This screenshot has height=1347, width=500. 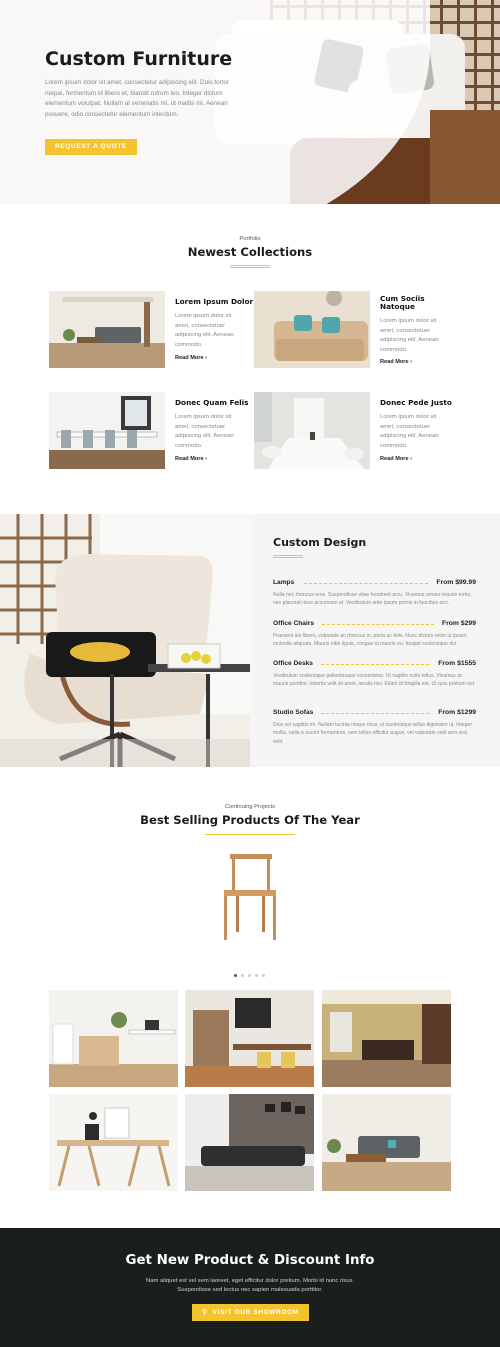 What do you see at coordinates (91, 147) in the screenshot?
I see `request-quote-button: REQUEST A QUOTE` at bounding box center [91, 147].